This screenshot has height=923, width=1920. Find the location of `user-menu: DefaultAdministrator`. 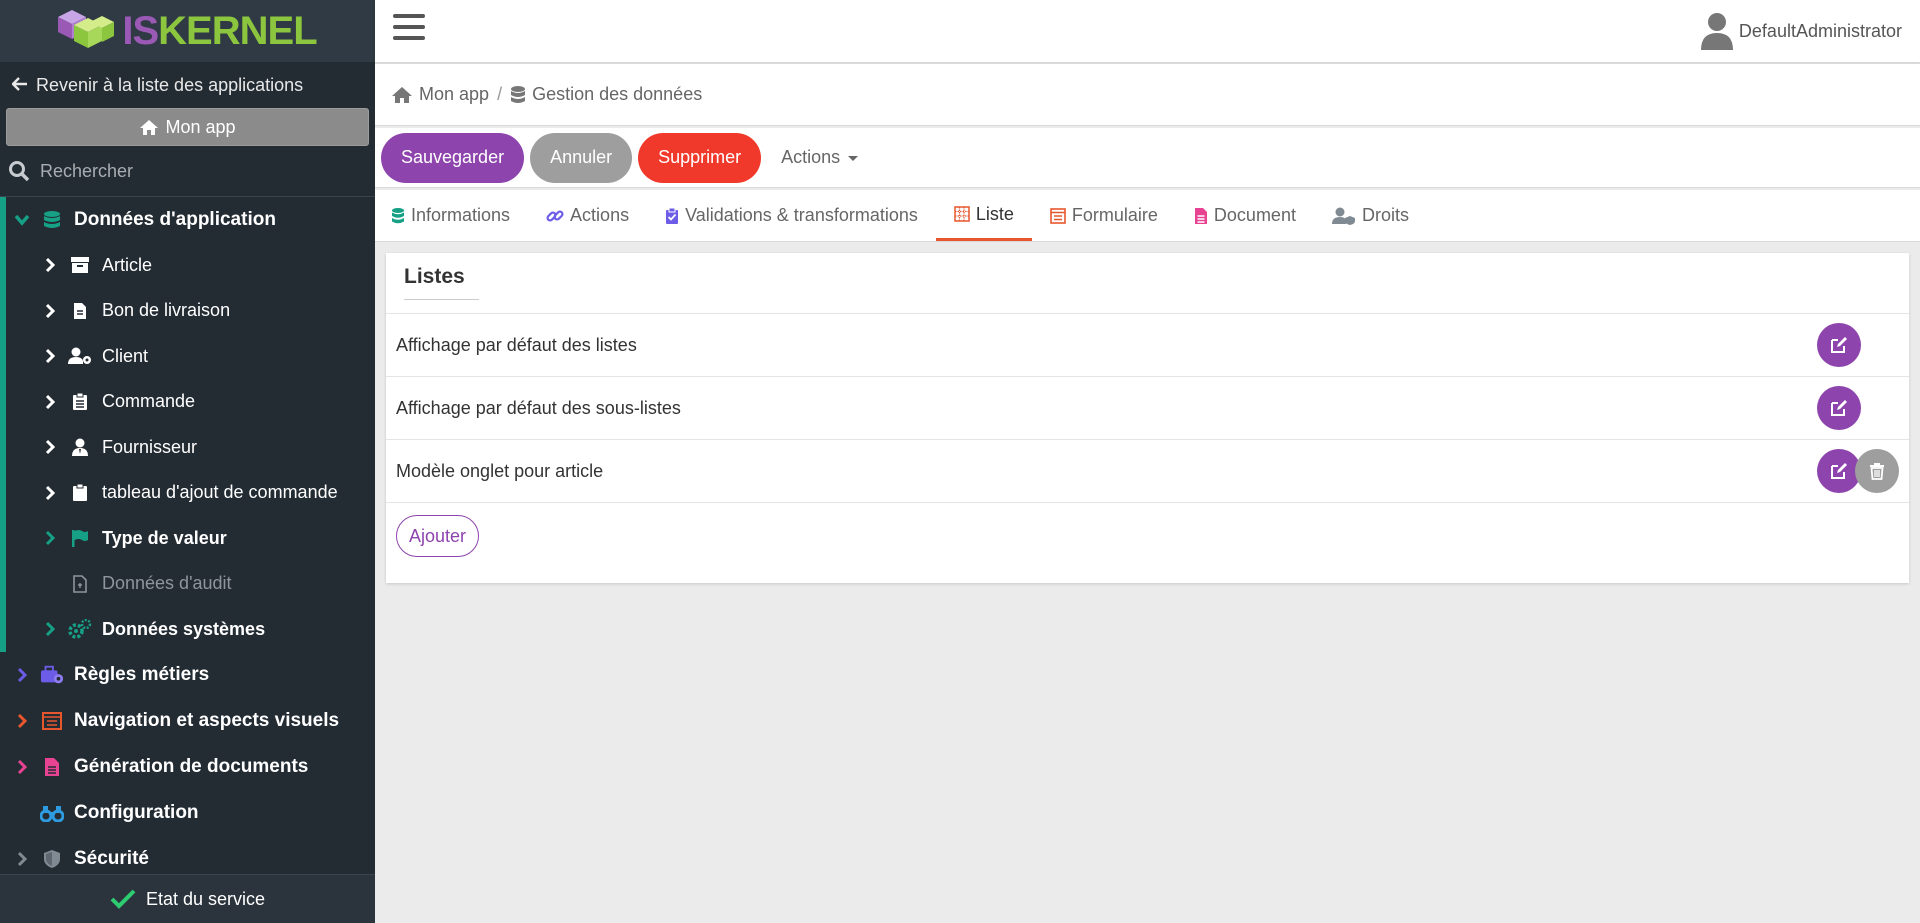

user-menu: DefaultAdministrator is located at coordinates (1801, 31).